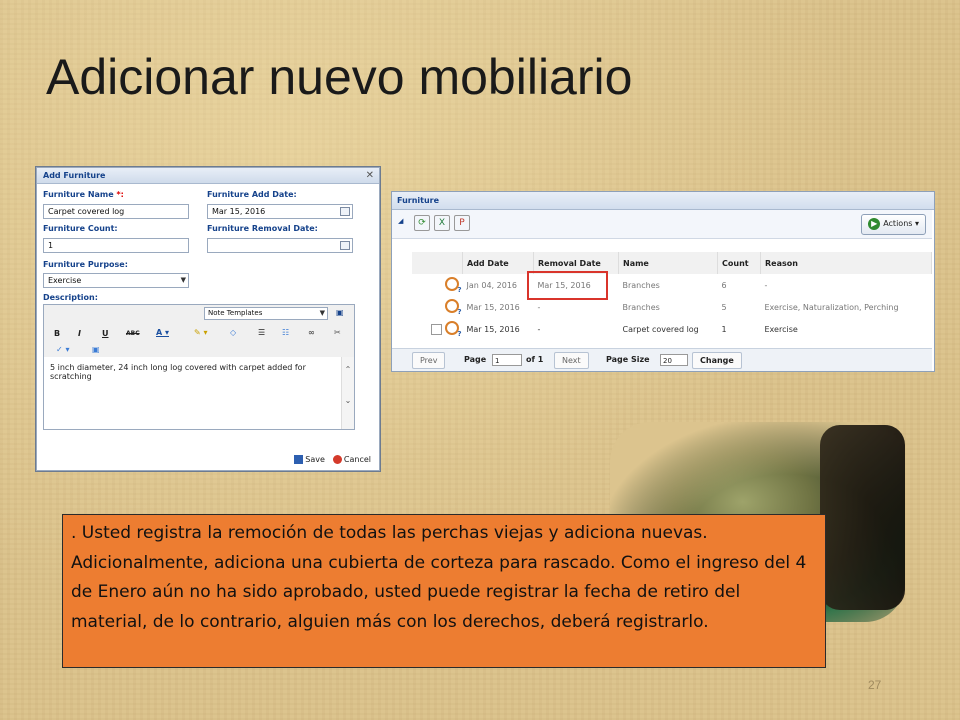 This screenshot has width=960, height=720. What do you see at coordinates (266, 313) in the screenshot?
I see `note-templates-select: Note Templates ▼` at bounding box center [266, 313].